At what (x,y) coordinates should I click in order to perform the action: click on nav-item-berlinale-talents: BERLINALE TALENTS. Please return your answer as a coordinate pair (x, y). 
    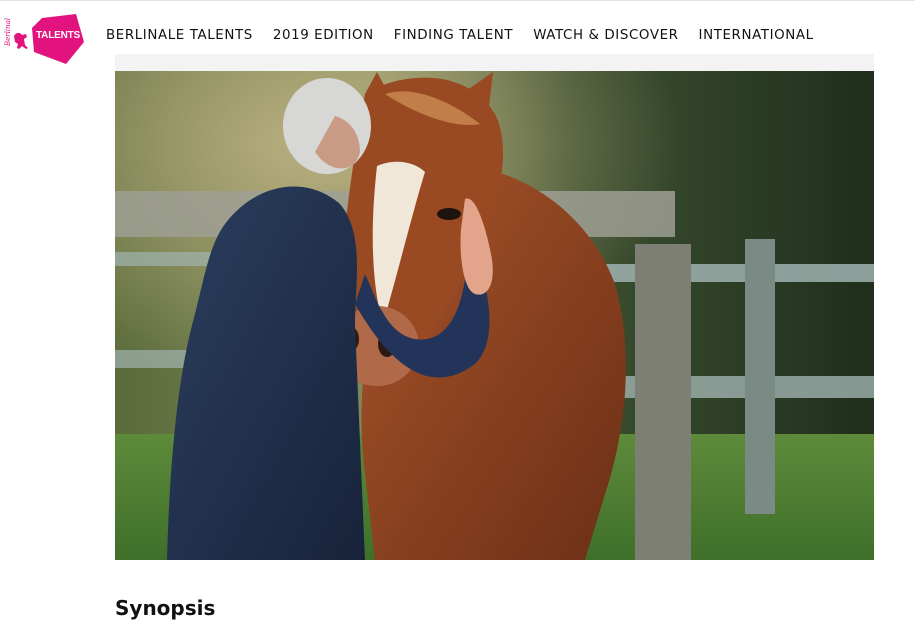
    Looking at the image, I should click on (179, 36).